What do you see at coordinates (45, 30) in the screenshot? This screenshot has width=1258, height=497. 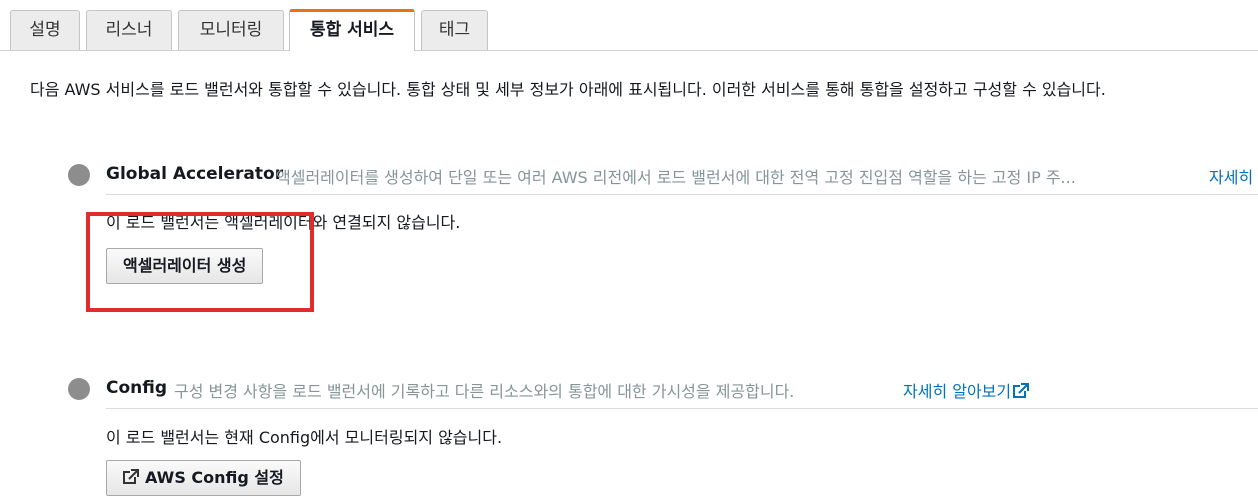 I see `tab-description: 설명` at bounding box center [45, 30].